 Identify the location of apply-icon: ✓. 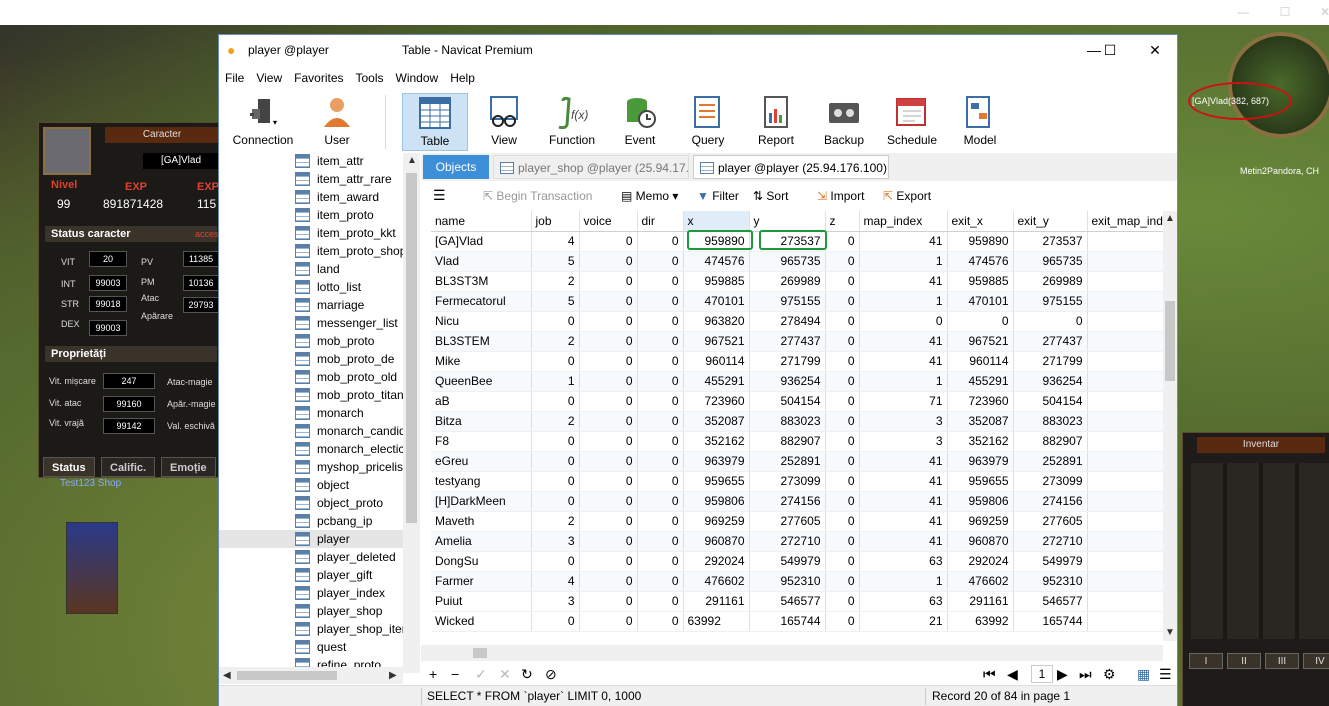
(481, 674).